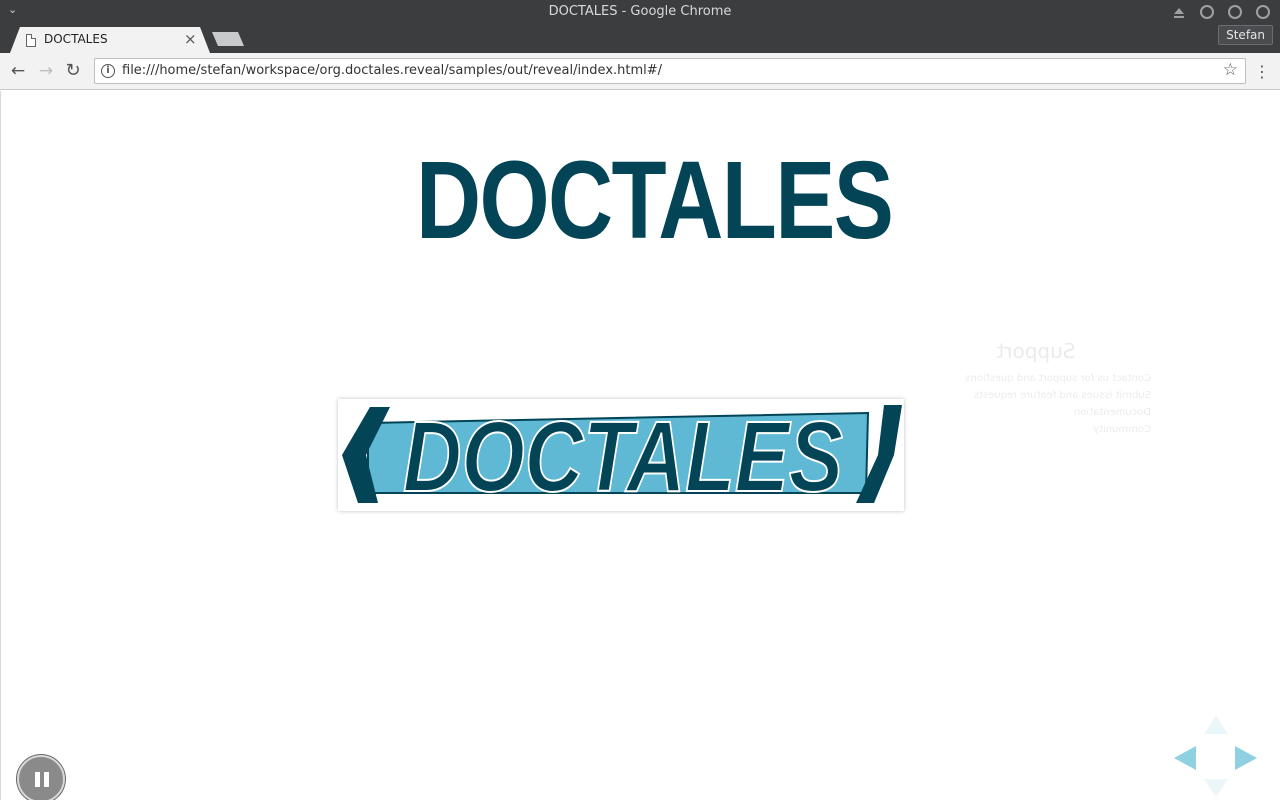  I want to click on info-icon: i, so click(108, 71).